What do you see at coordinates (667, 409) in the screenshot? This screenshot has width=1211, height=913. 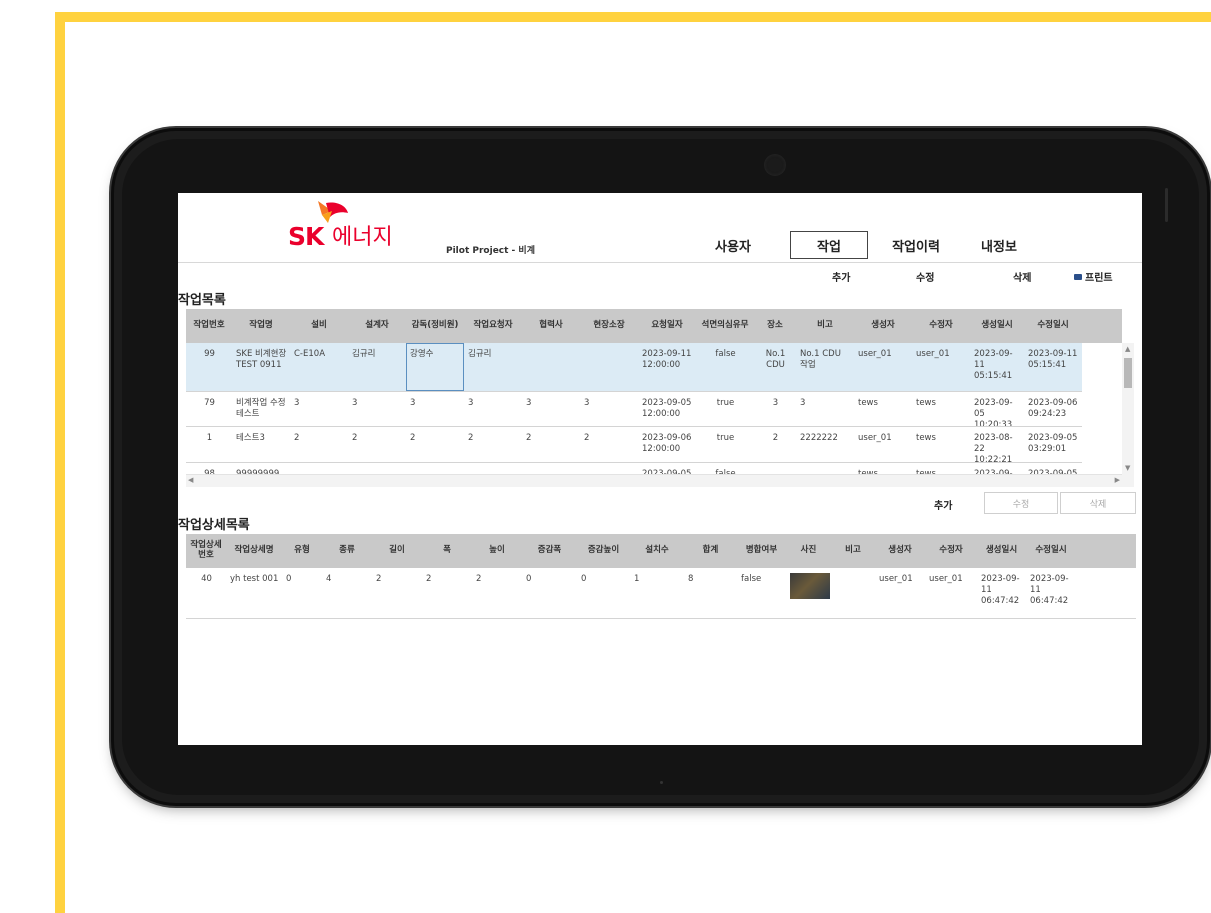 I see `work-cell-req_date: 2023-09-05 12:00:00` at bounding box center [667, 409].